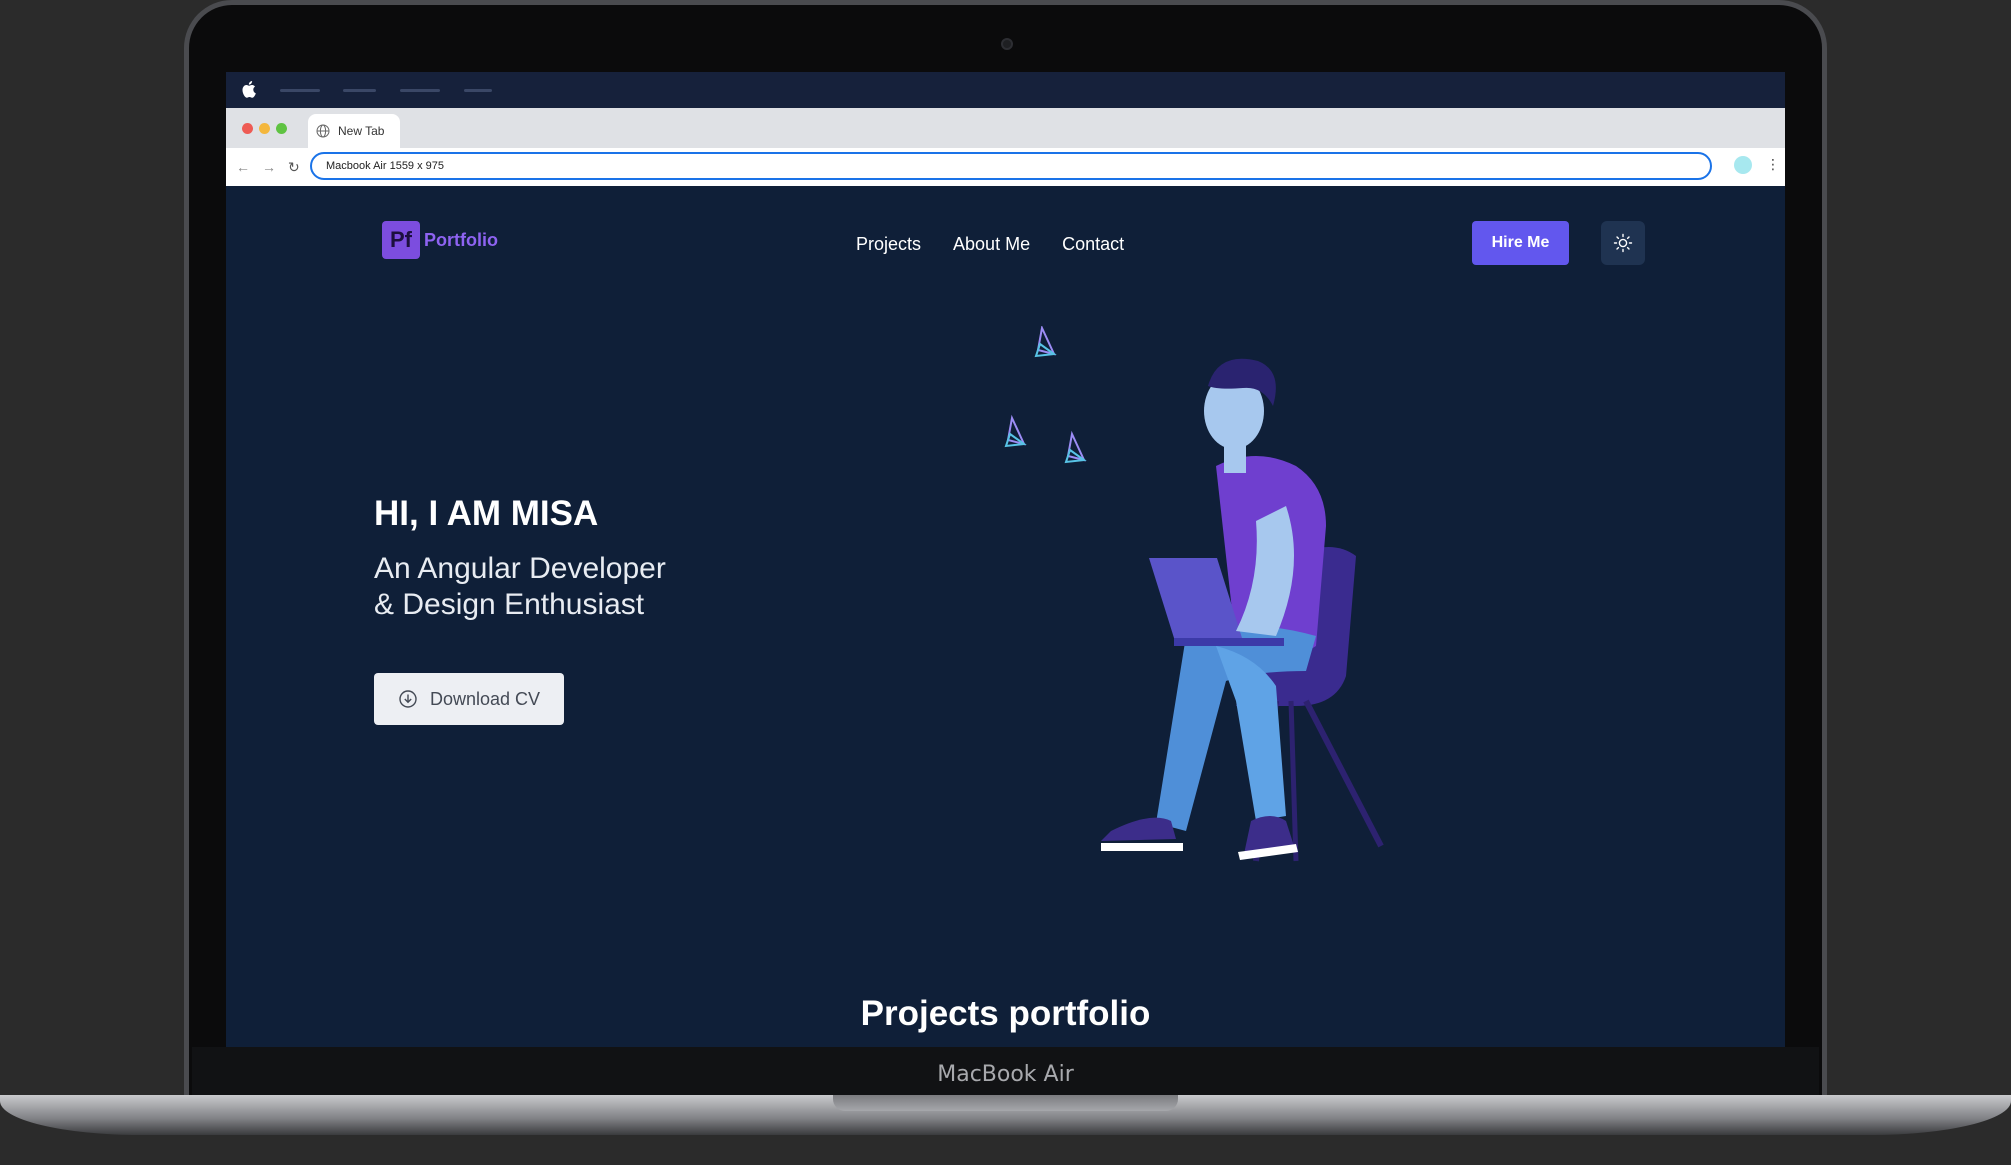  I want to click on browser-tab: New Tab, so click(354, 131).